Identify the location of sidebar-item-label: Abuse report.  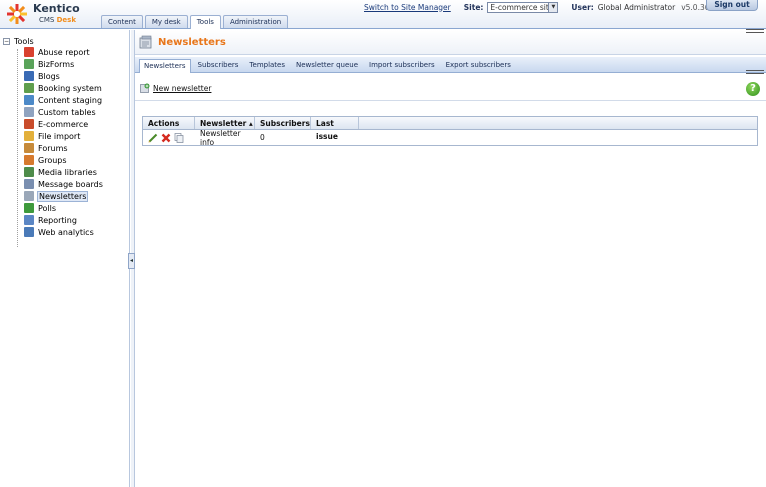
(64, 52).